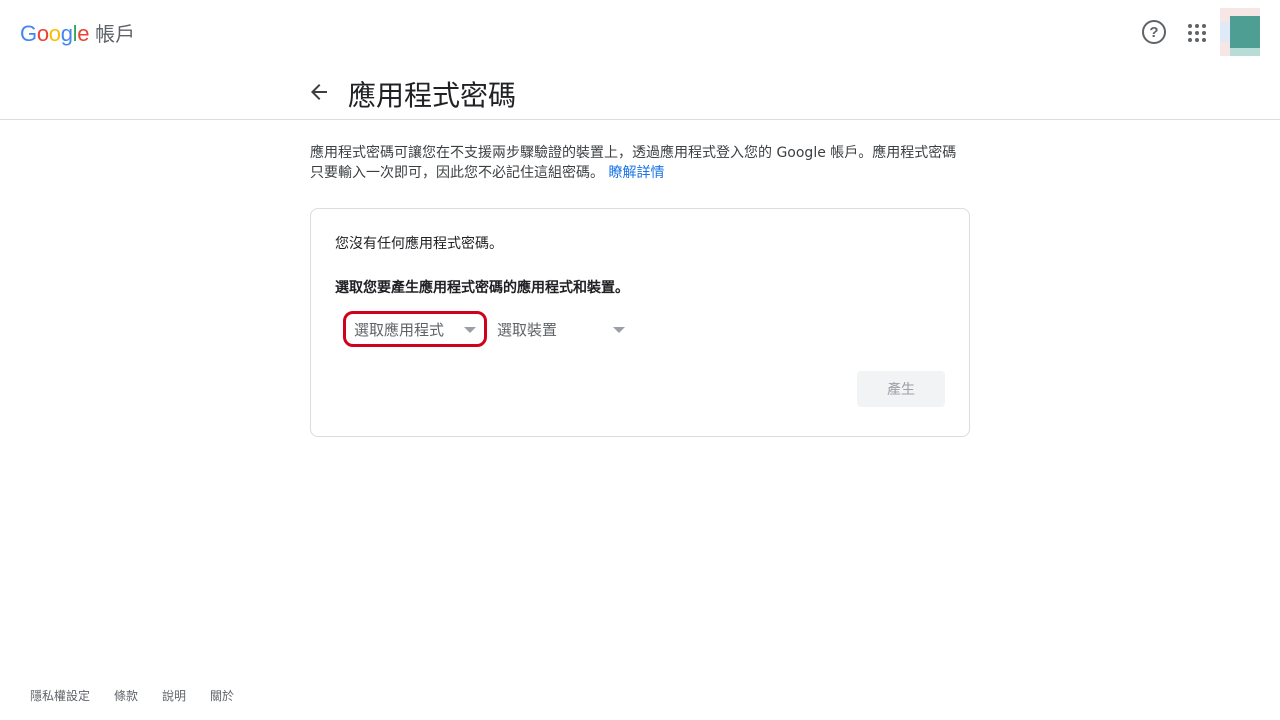 This screenshot has width=1280, height=720. I want to click on avatar, so click(1240, 32).